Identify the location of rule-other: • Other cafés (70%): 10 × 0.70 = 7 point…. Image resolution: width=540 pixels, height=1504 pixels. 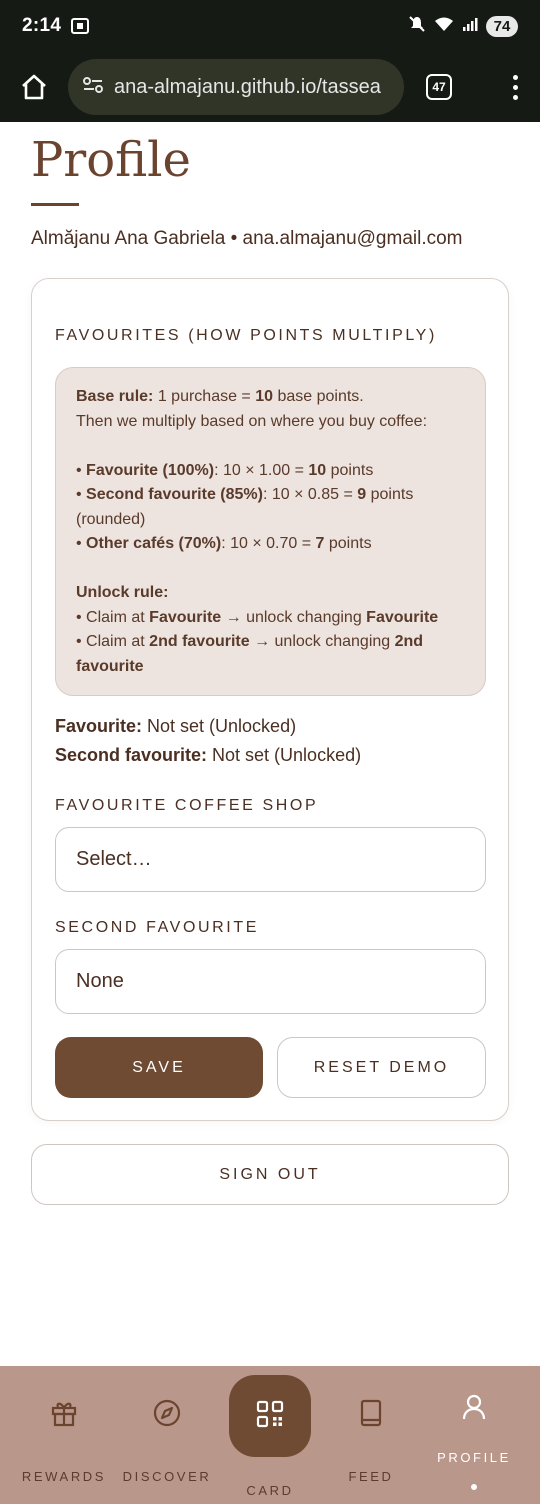
(270, 544).